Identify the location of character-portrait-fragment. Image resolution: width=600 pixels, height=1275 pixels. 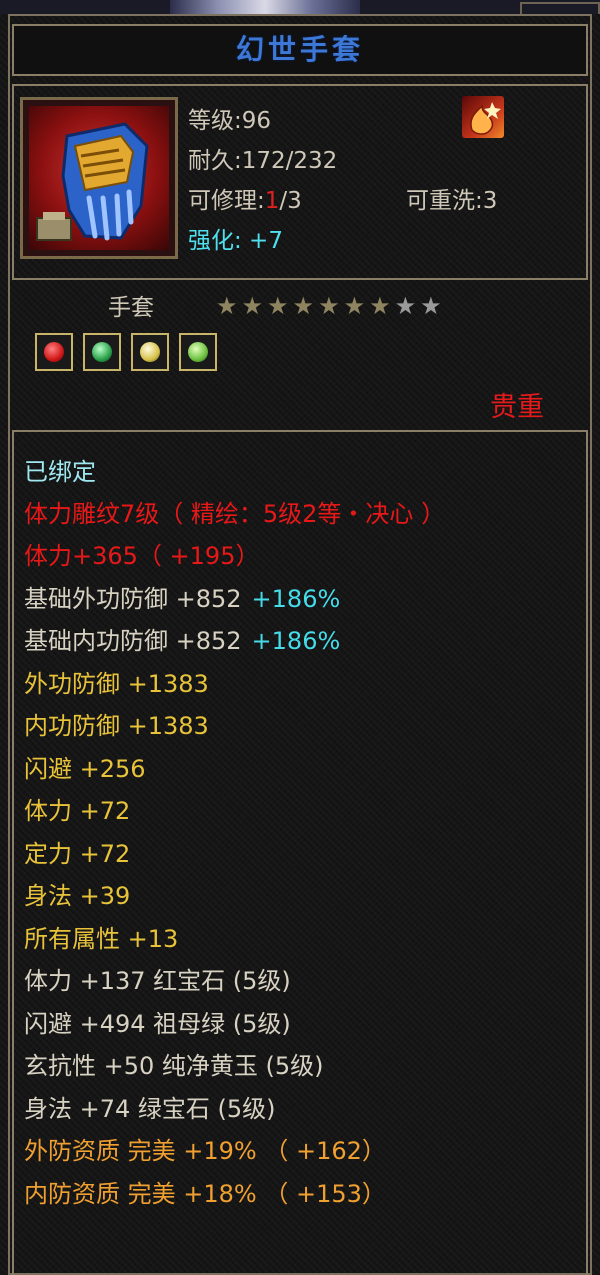
(265, 7).